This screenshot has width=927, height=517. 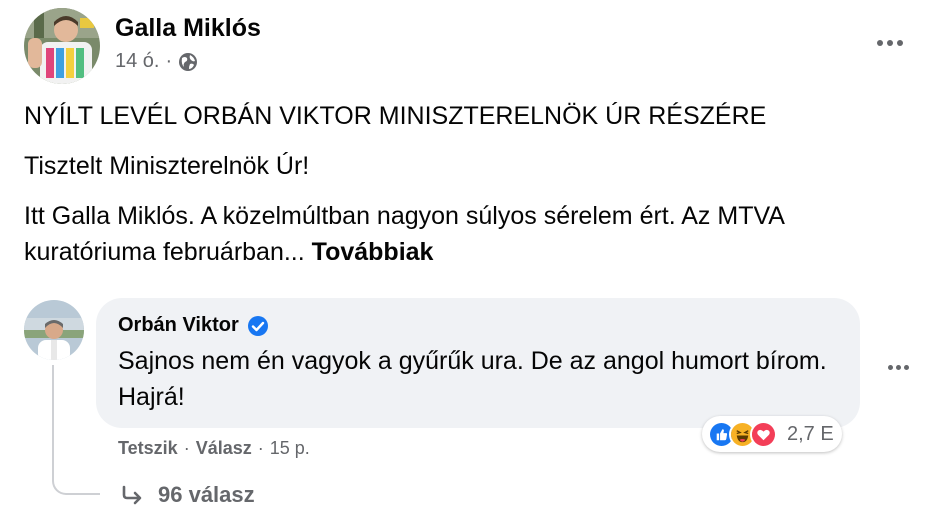 What do you see at coordinates (373, 252) in the screenshot?
I see `see-more-link: Továbbiak` at bounding box center [373, 252].